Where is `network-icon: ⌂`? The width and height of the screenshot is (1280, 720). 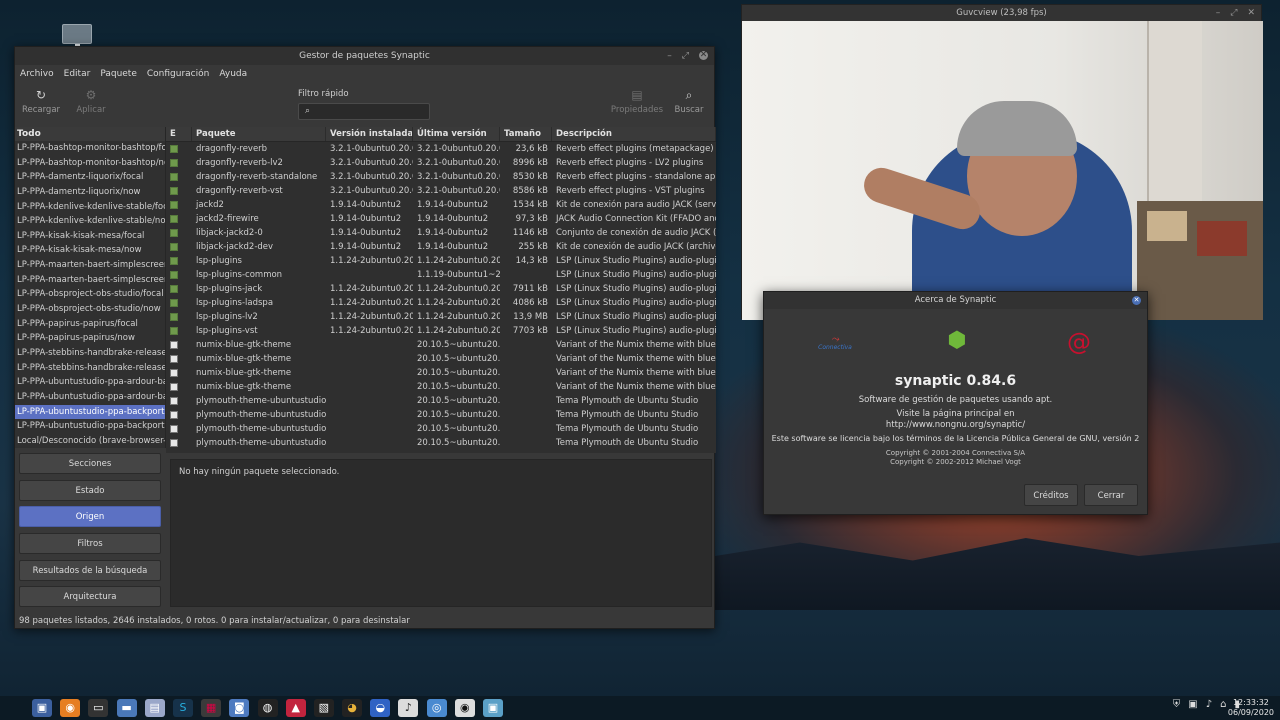 network-icon: ⌂ is located at coordinates (1223, 704).